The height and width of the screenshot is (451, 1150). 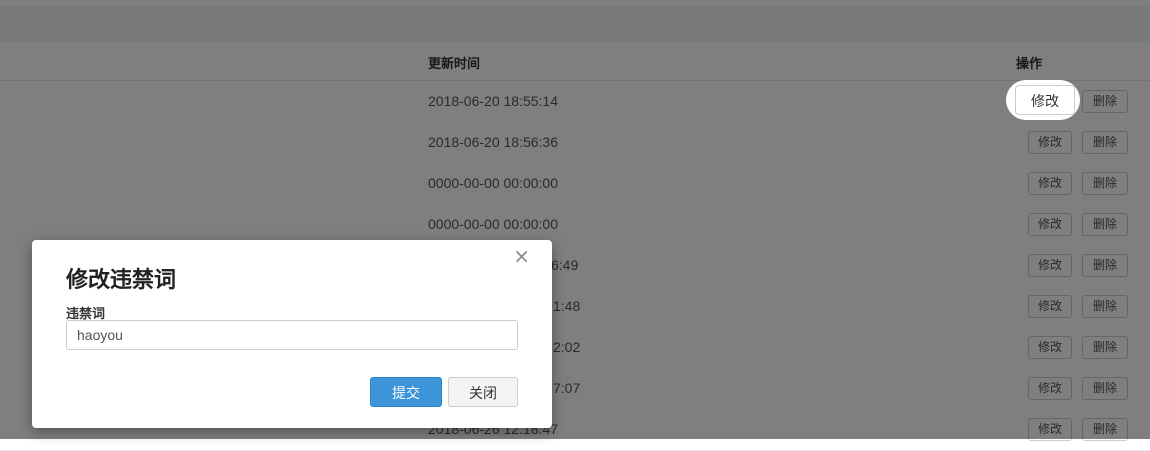 What do you see at coordinates (483, 392) in the screenshot?
I see `close-button: 关闭` at bounding box center [483, 392].